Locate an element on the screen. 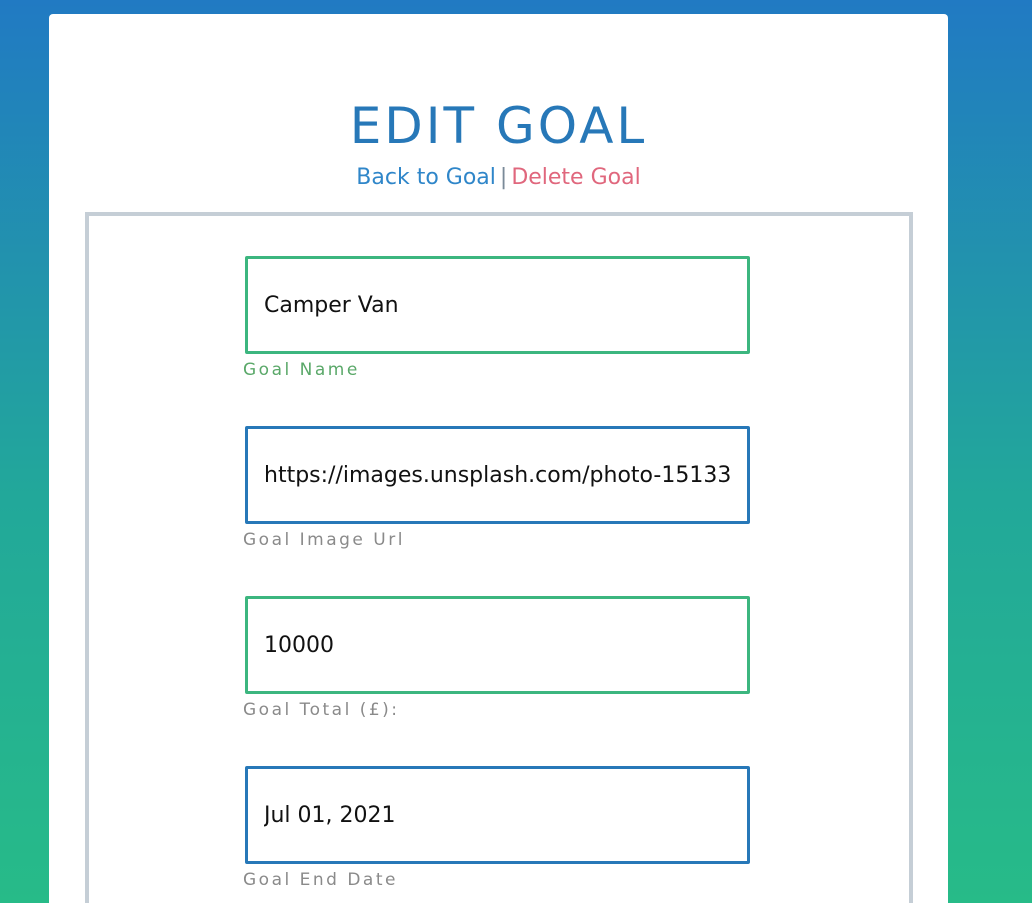 This screenshot has height=903, width=1032. goal-name-label: Goal Name is located at coordinates (301, 370).